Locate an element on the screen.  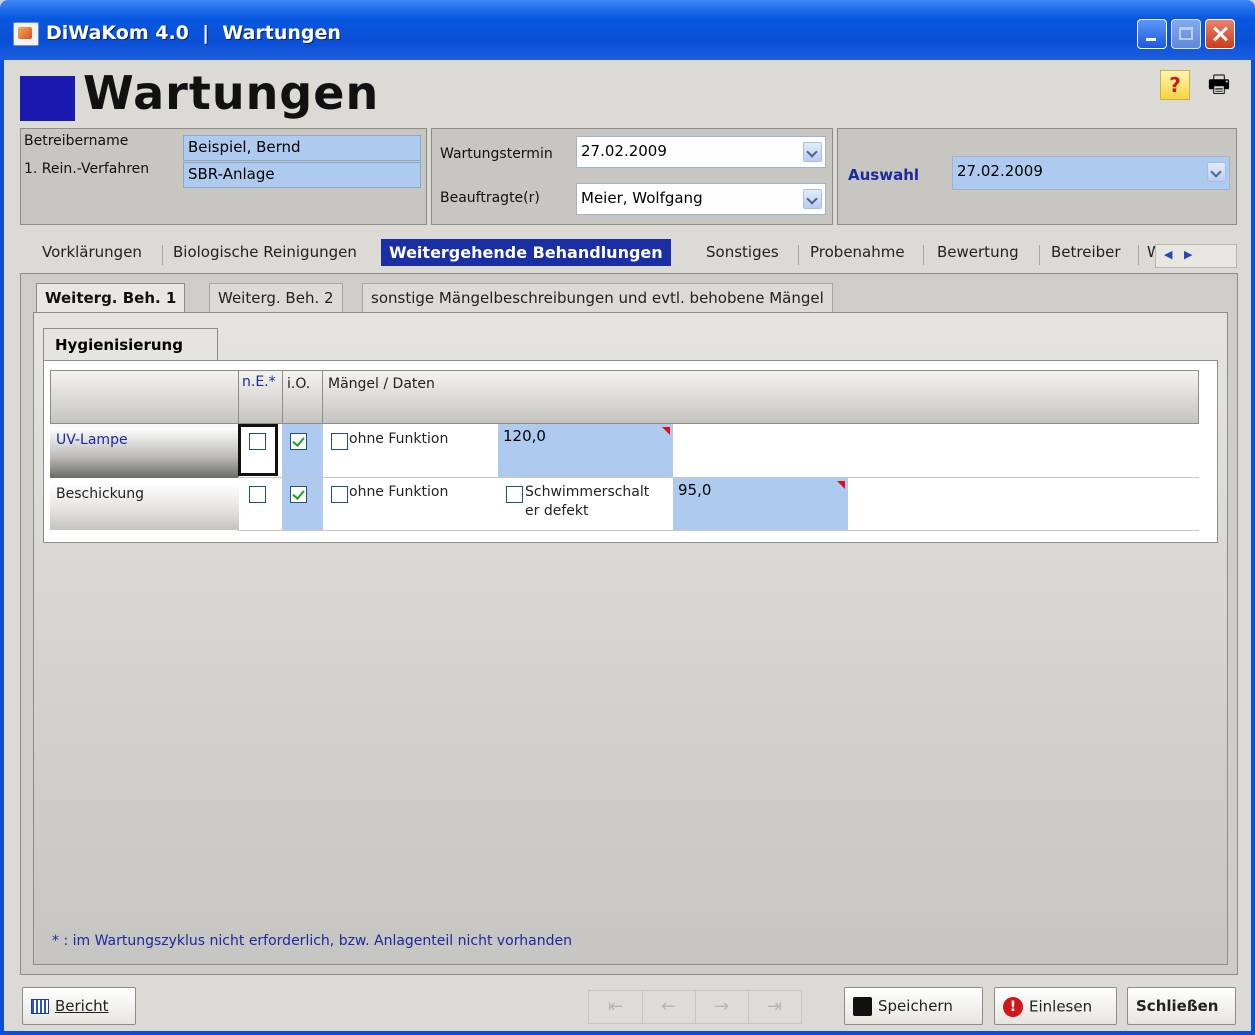
assignee-combo: Meier, Wolfgang is located at coordinates (701, 199).